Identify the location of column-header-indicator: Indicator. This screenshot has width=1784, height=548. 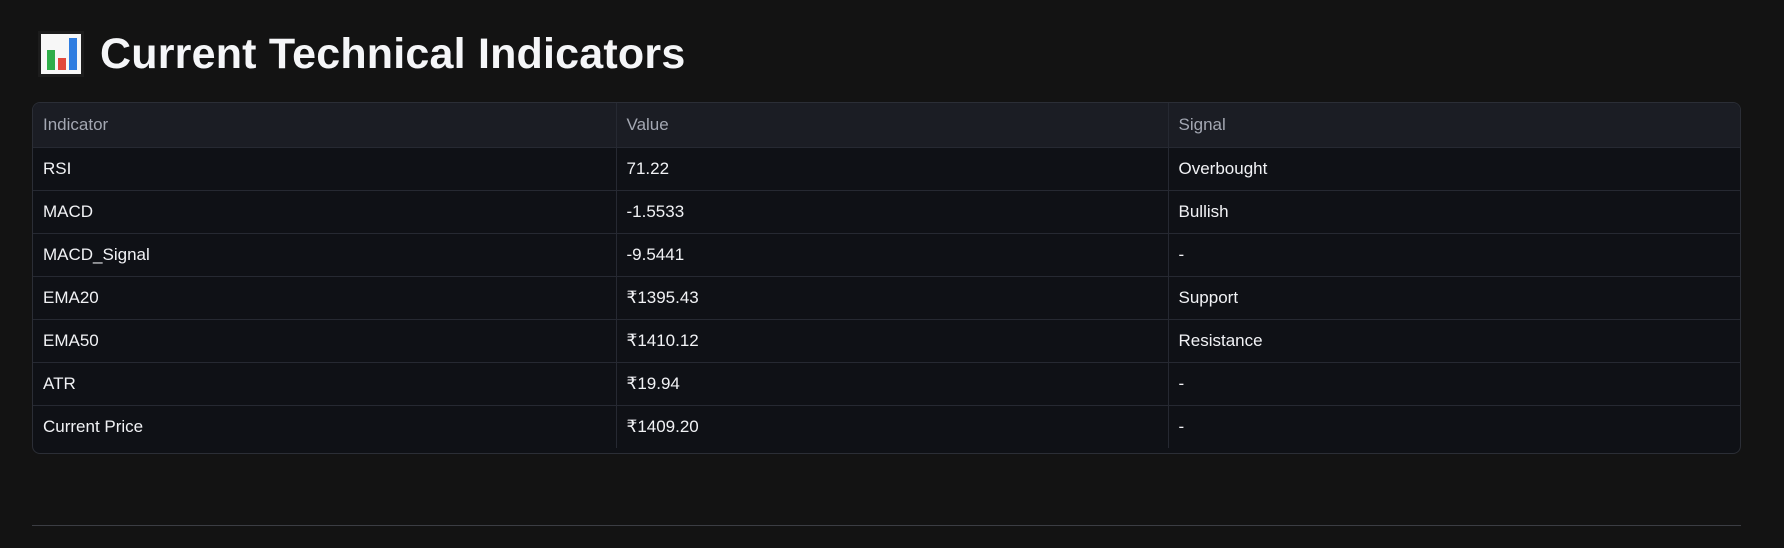
(325, 125).